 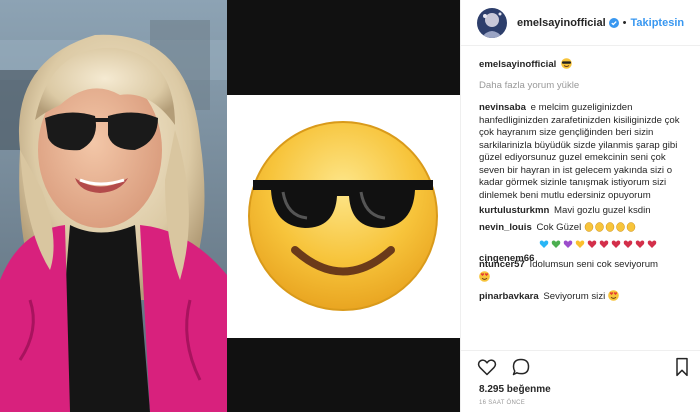 What do you see at coordinates (343, 216) in the screenshot?
I see `sunglasses-smiley-emoji` at bounding box center [343, 216].